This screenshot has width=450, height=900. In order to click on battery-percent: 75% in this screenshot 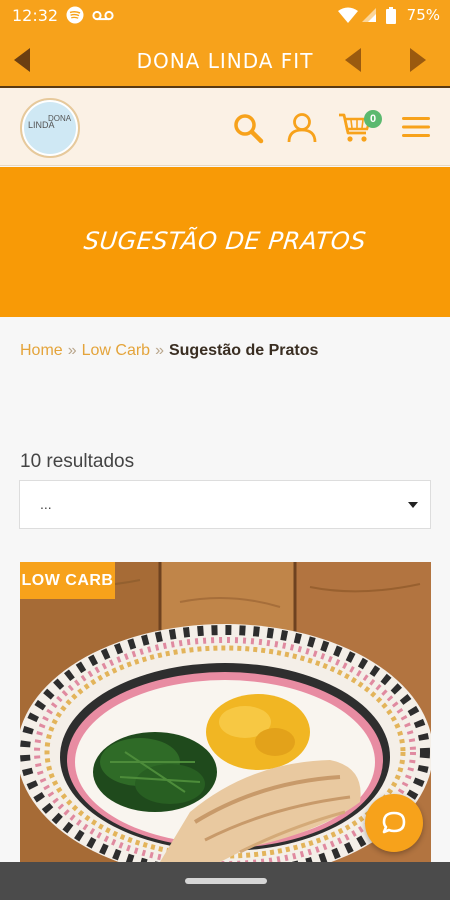, I will do `click(423, 15)`.